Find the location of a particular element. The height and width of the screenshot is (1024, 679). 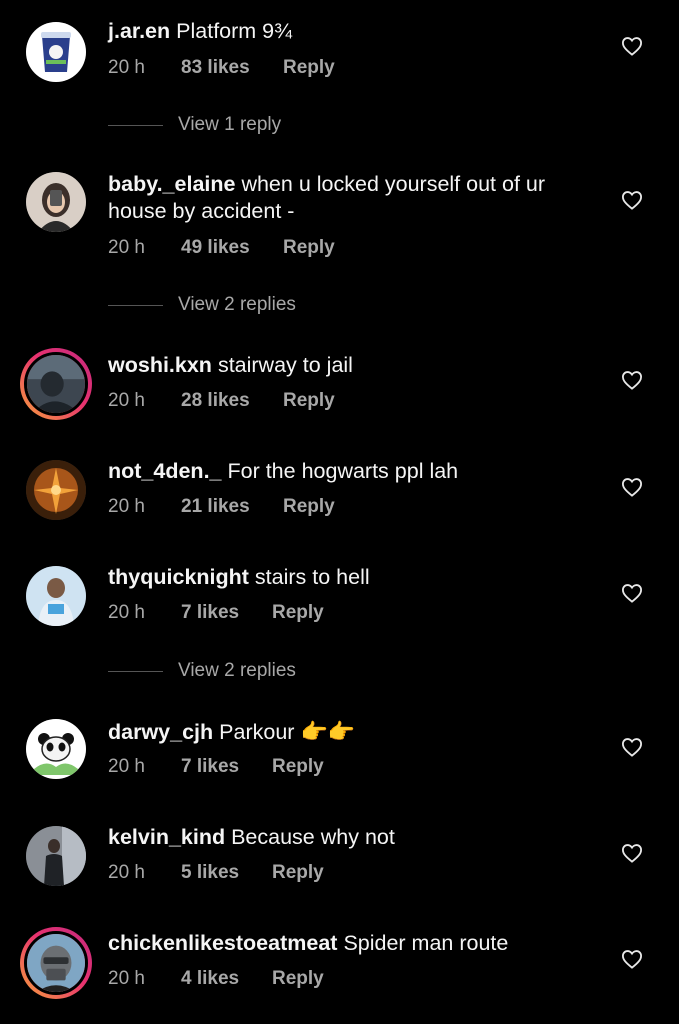

comment-username: kelvin_kind is located at coordinates (166, 837).